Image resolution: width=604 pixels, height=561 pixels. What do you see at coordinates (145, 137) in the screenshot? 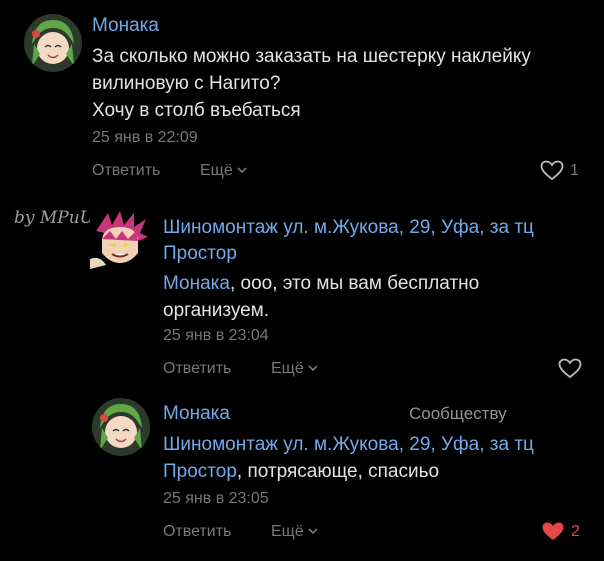
I see `comment-time: 25 янв в 22:09` at bounding box center [145, 137].